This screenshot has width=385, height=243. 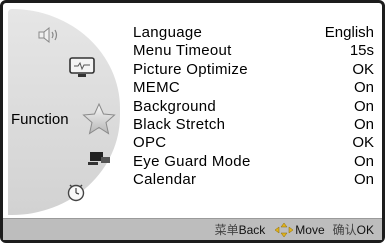 What do you see at coordinates (252, 229) in the screenshot?
I see `back-hint-label: Back` at bounding box center [252, 229].